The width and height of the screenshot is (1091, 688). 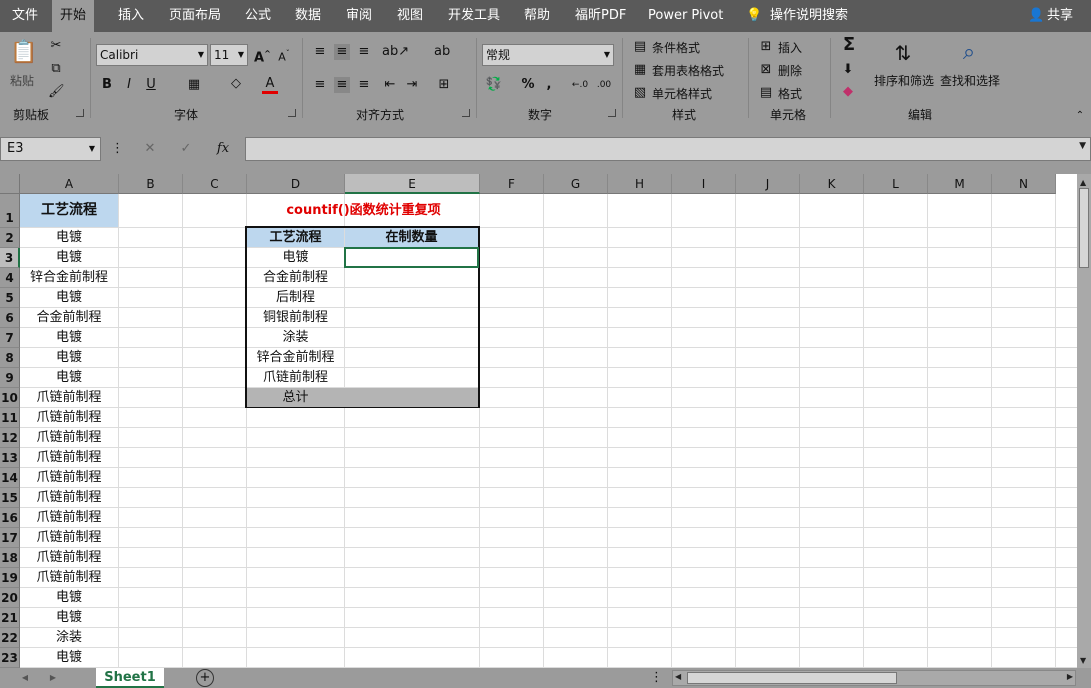 I want to click on column-header-k: K, so click(x=832, y=184).